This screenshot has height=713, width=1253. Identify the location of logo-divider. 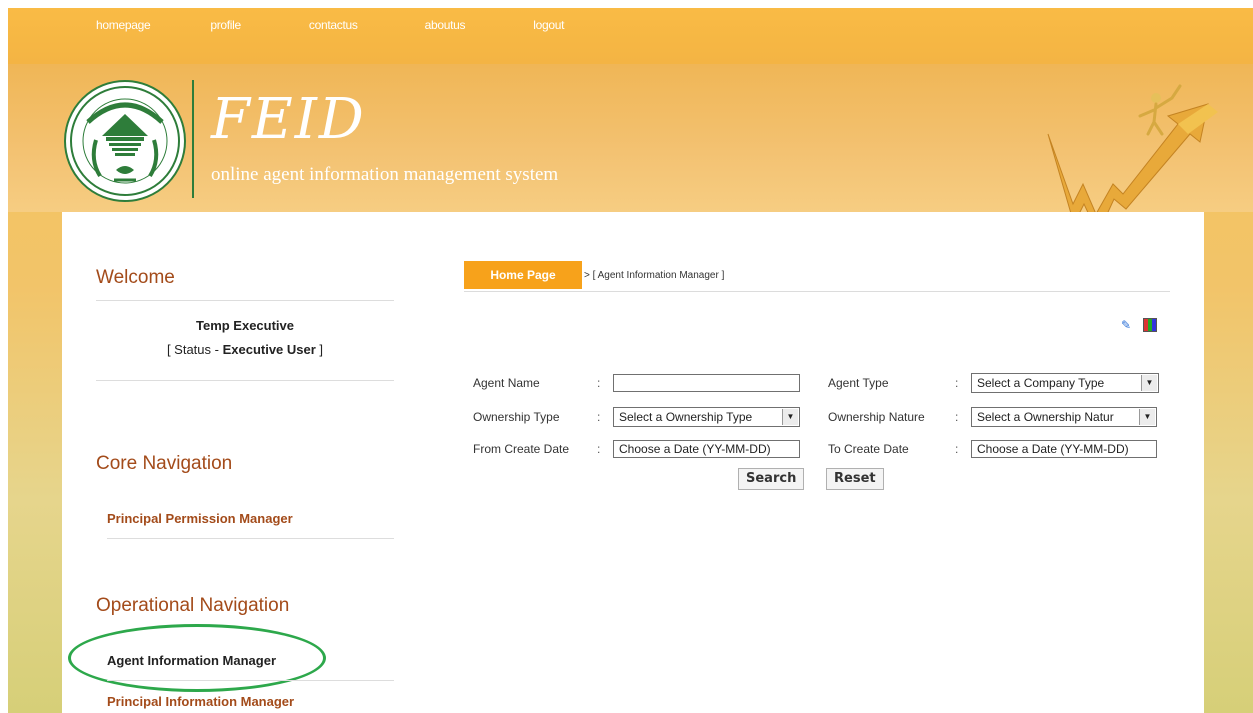
(193, 139).